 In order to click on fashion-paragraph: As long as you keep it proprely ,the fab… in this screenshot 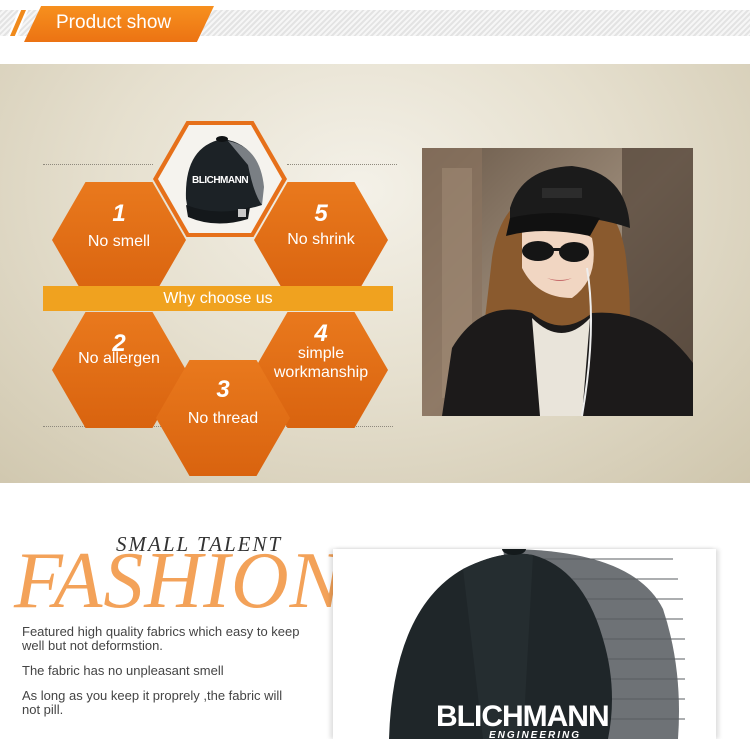, I will do `click(152, 702)`.